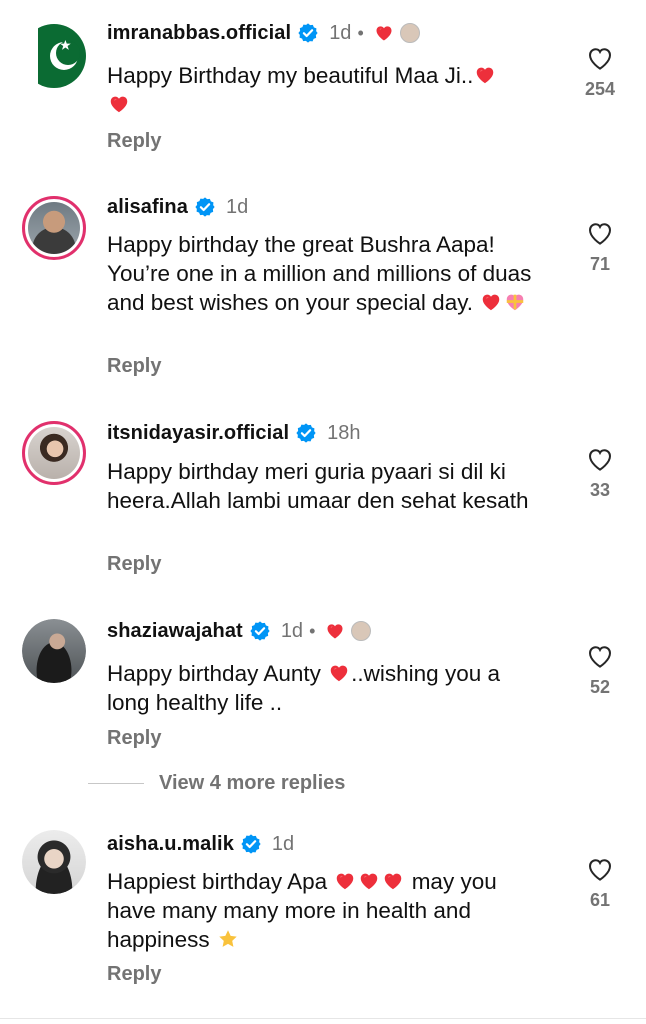 Image resolution: width=646 pixels, height=1024 pixels. What do you see at coordinates (600, 490) in the screenshot?
I see `like-count: 33` at bounding box center [600, 490].